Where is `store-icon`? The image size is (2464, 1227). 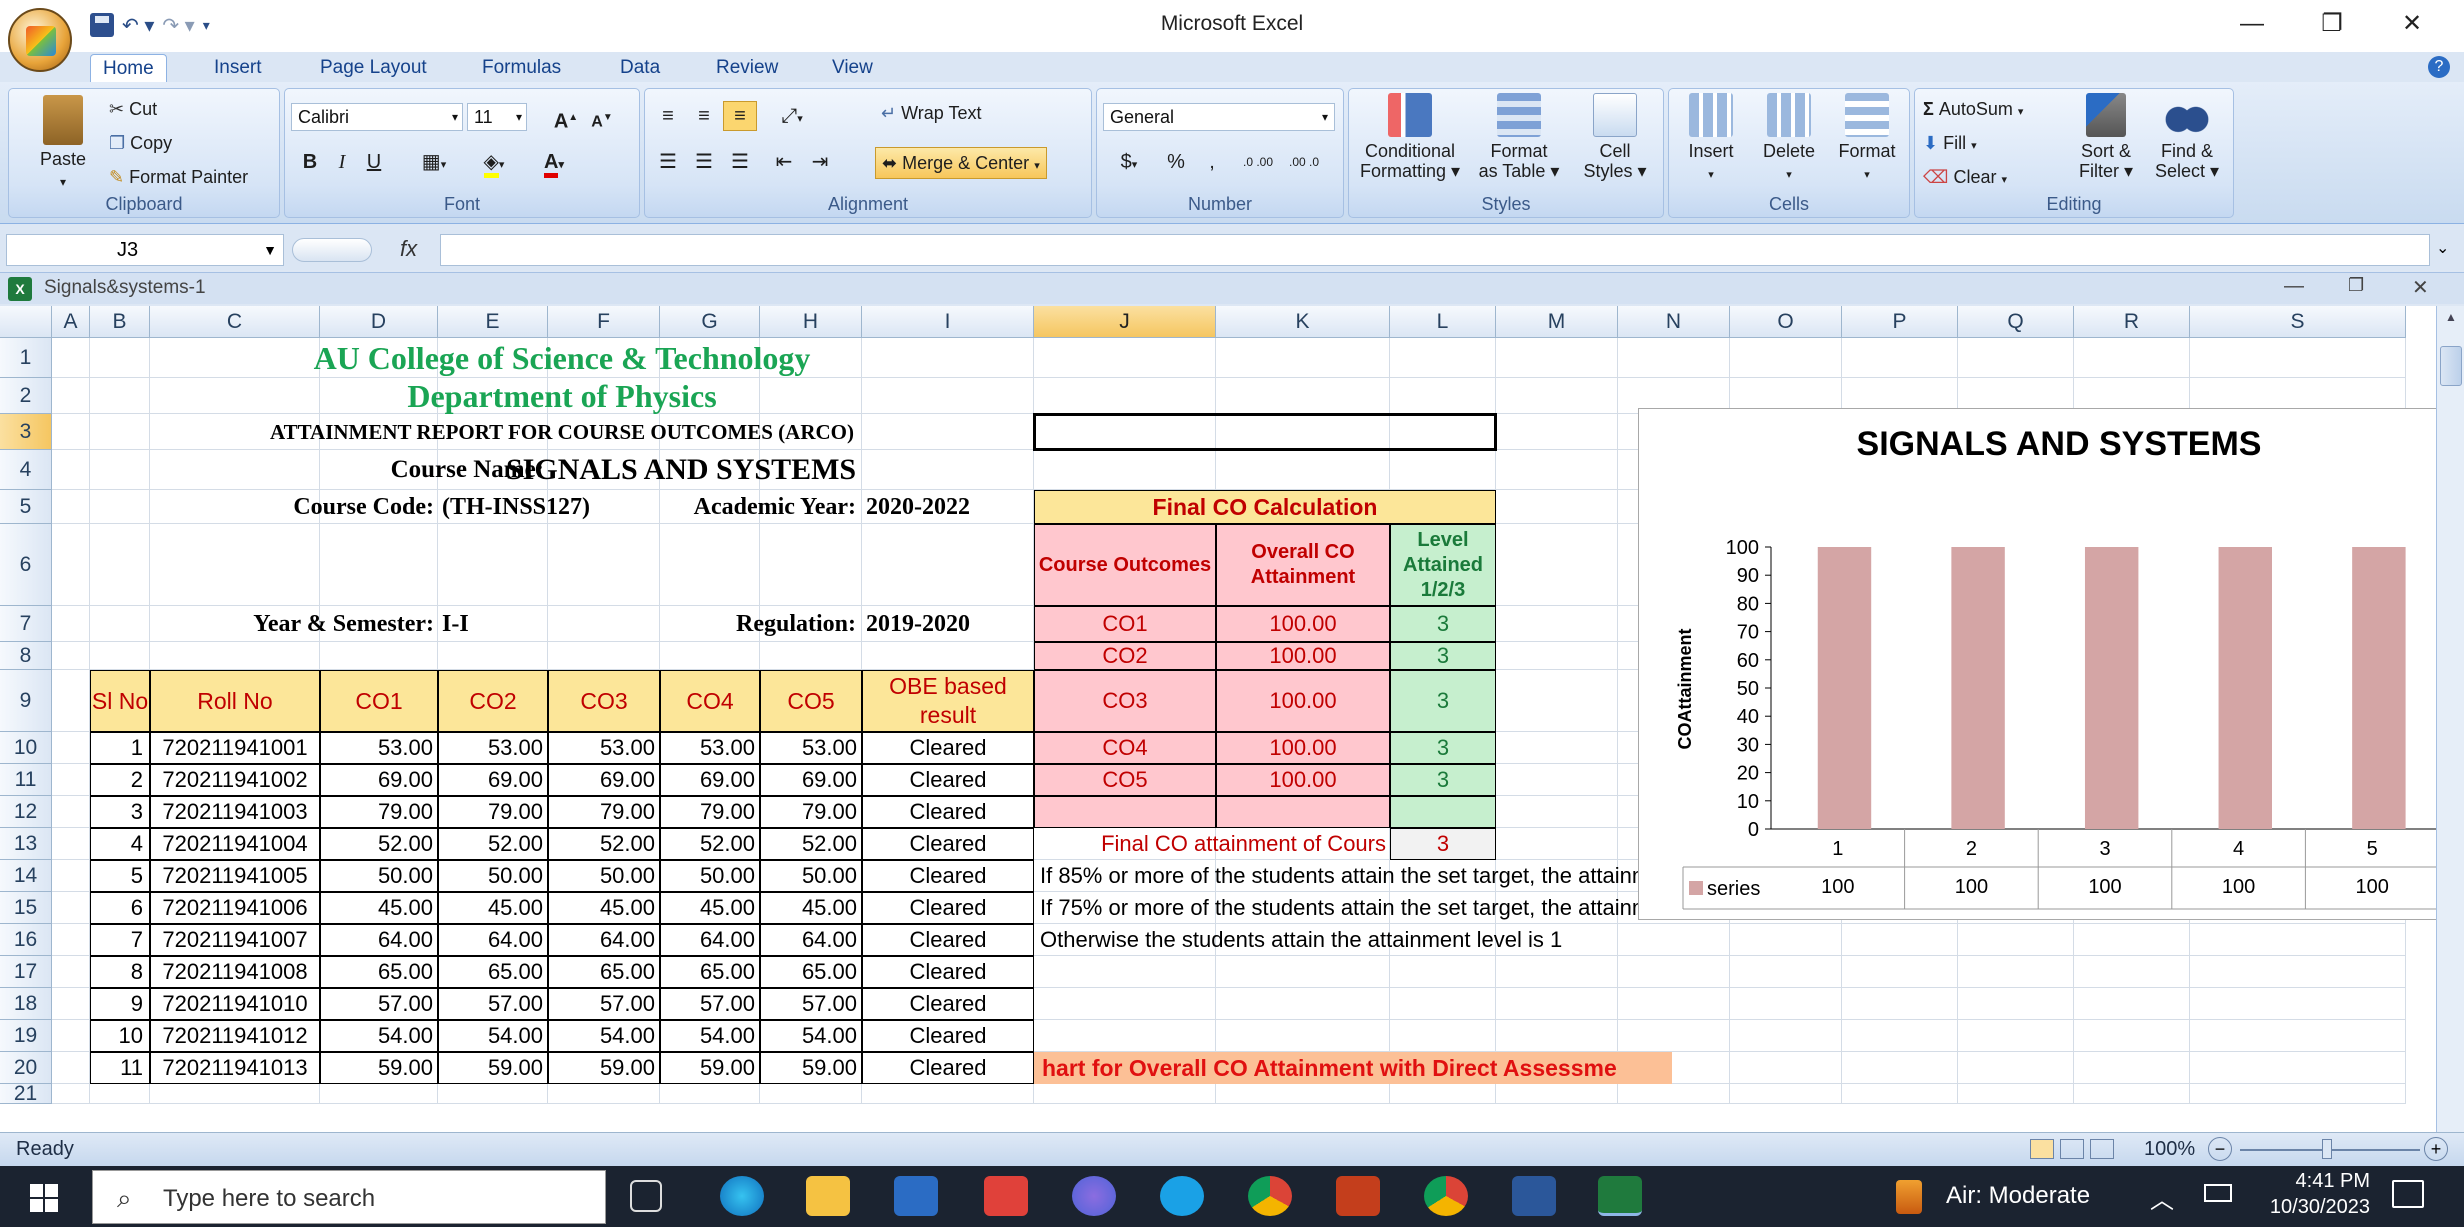
store-icon is located at coordinates (916, 1196).